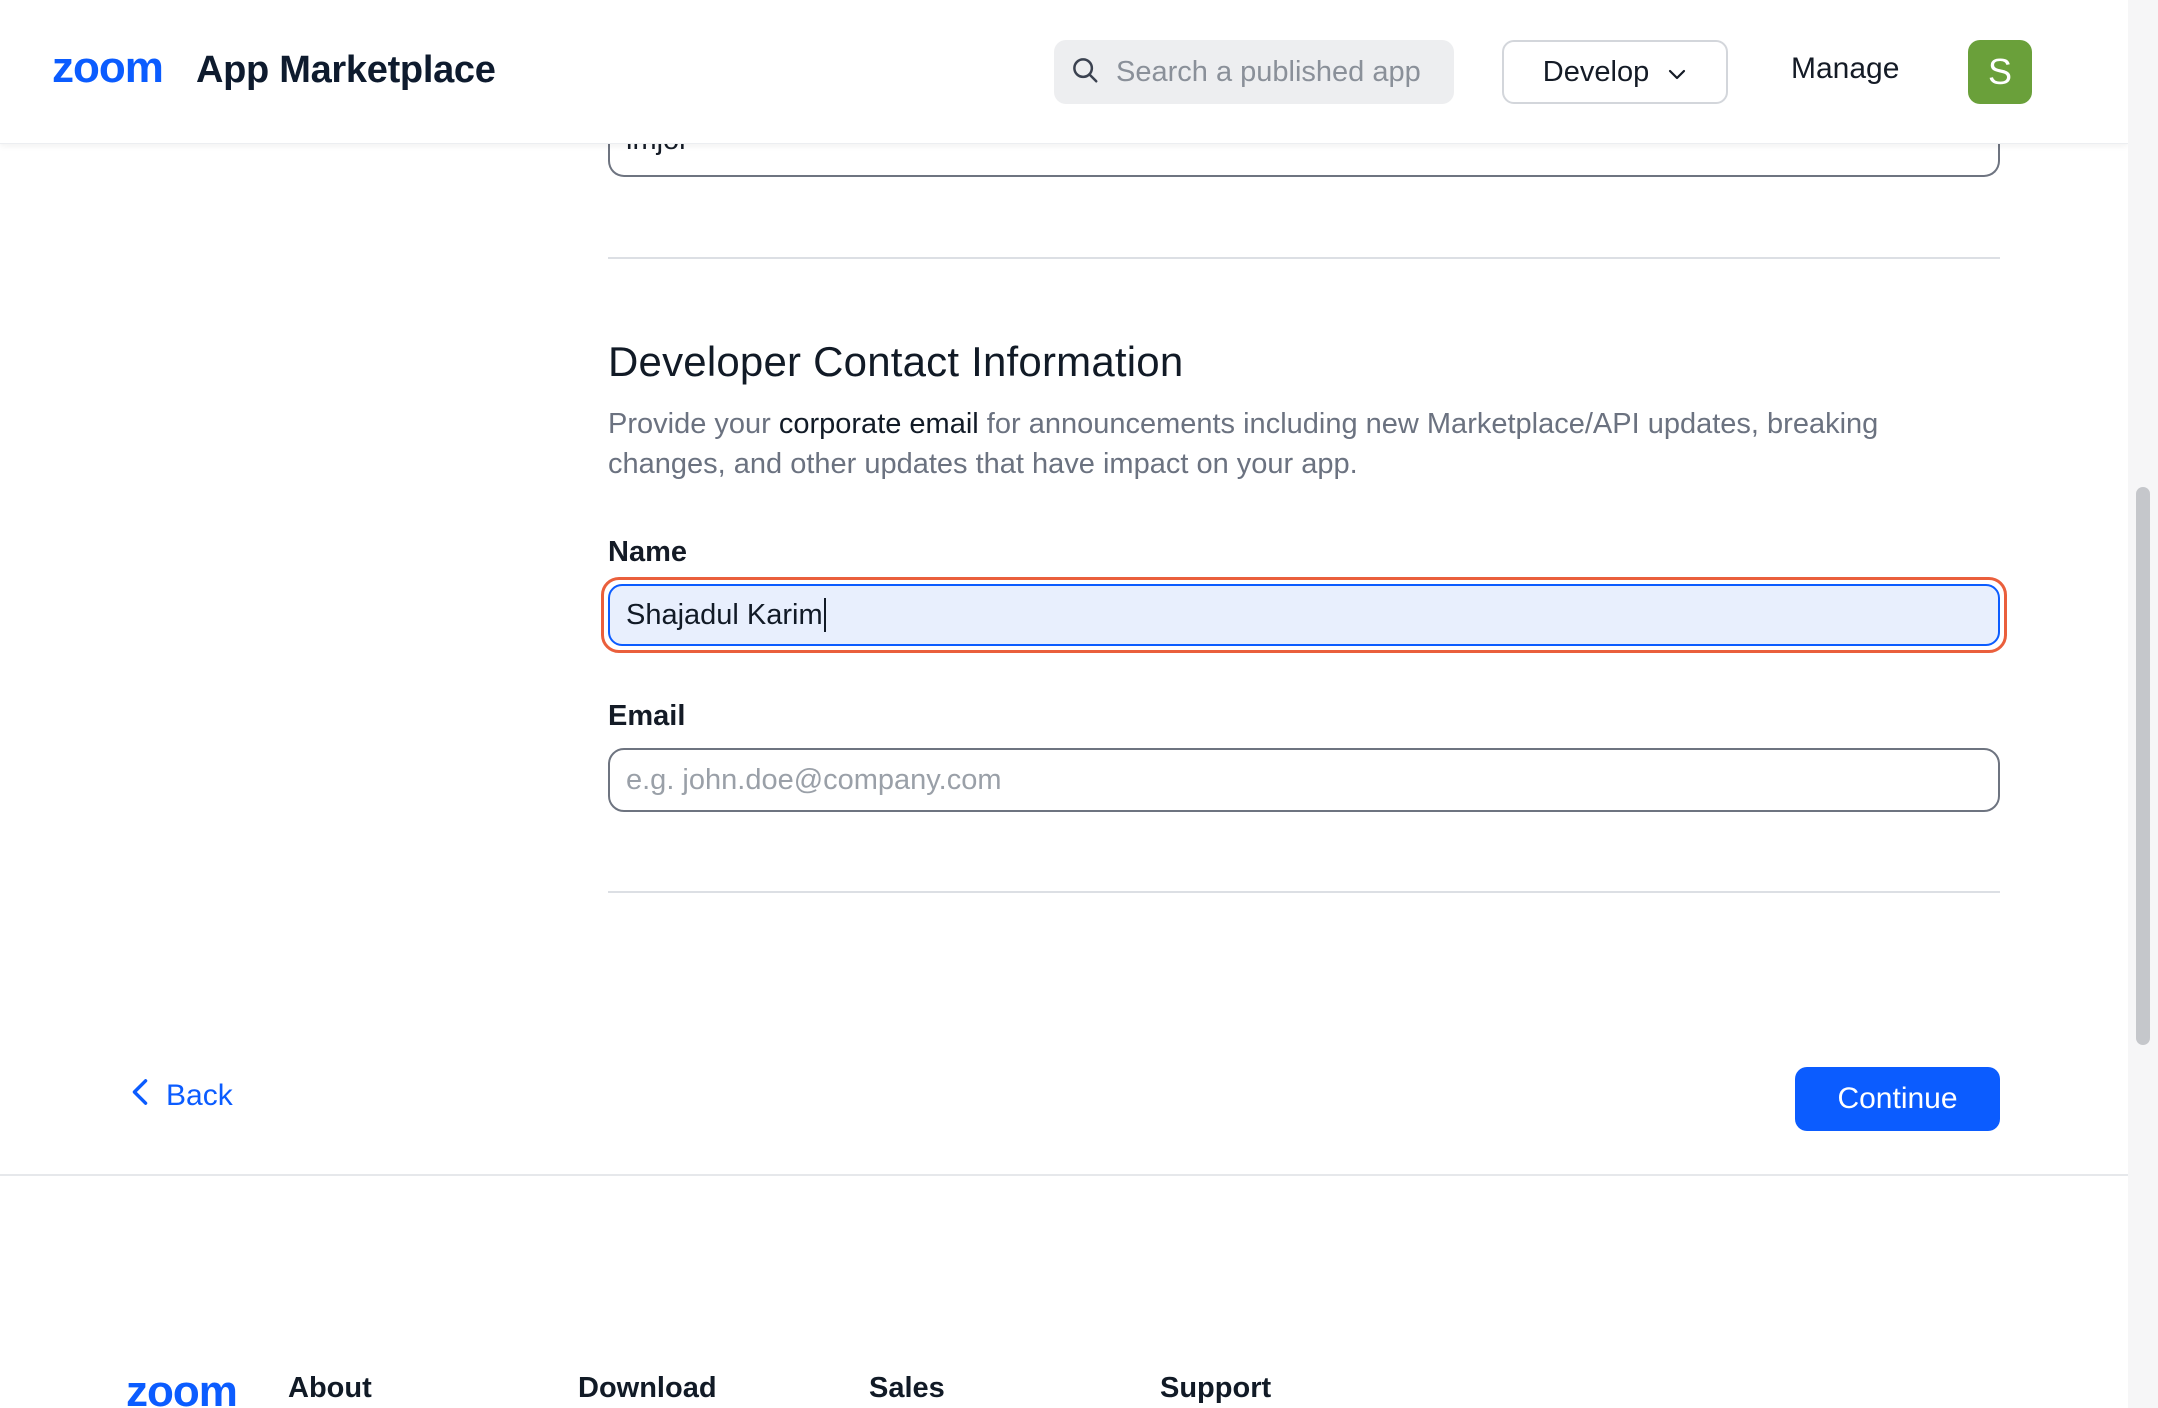  What do you see at coordinates (140, 1096) in the screenshot?
I see `chevron-left-icon` at bounding box center [140, 1096].